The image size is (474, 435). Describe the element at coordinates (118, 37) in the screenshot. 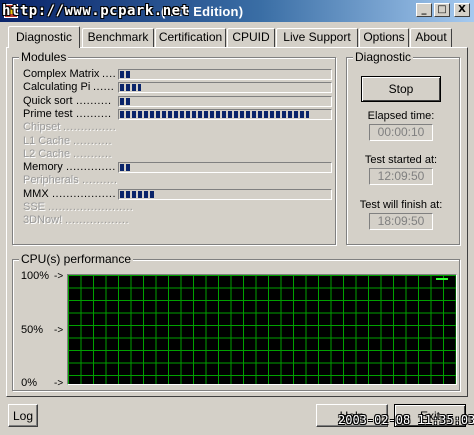

I see `tab-benchmark: Benchmark` at that location.